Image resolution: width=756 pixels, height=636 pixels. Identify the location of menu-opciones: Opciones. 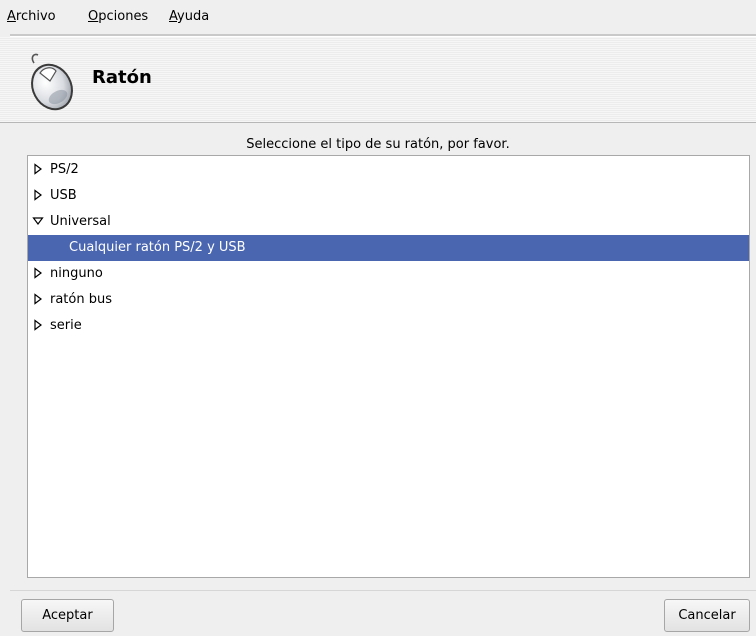
(118, 16).